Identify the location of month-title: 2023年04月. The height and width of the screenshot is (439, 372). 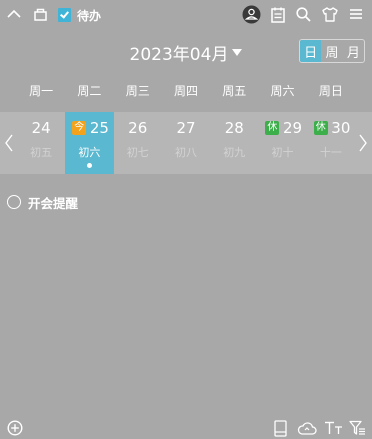
(179, 54).